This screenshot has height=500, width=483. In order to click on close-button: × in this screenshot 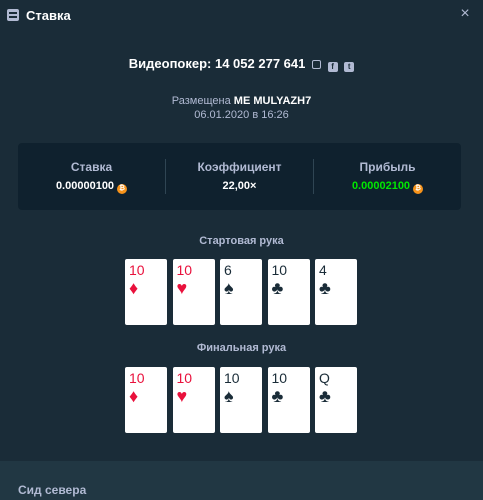, I will do `click(465, 14)`.